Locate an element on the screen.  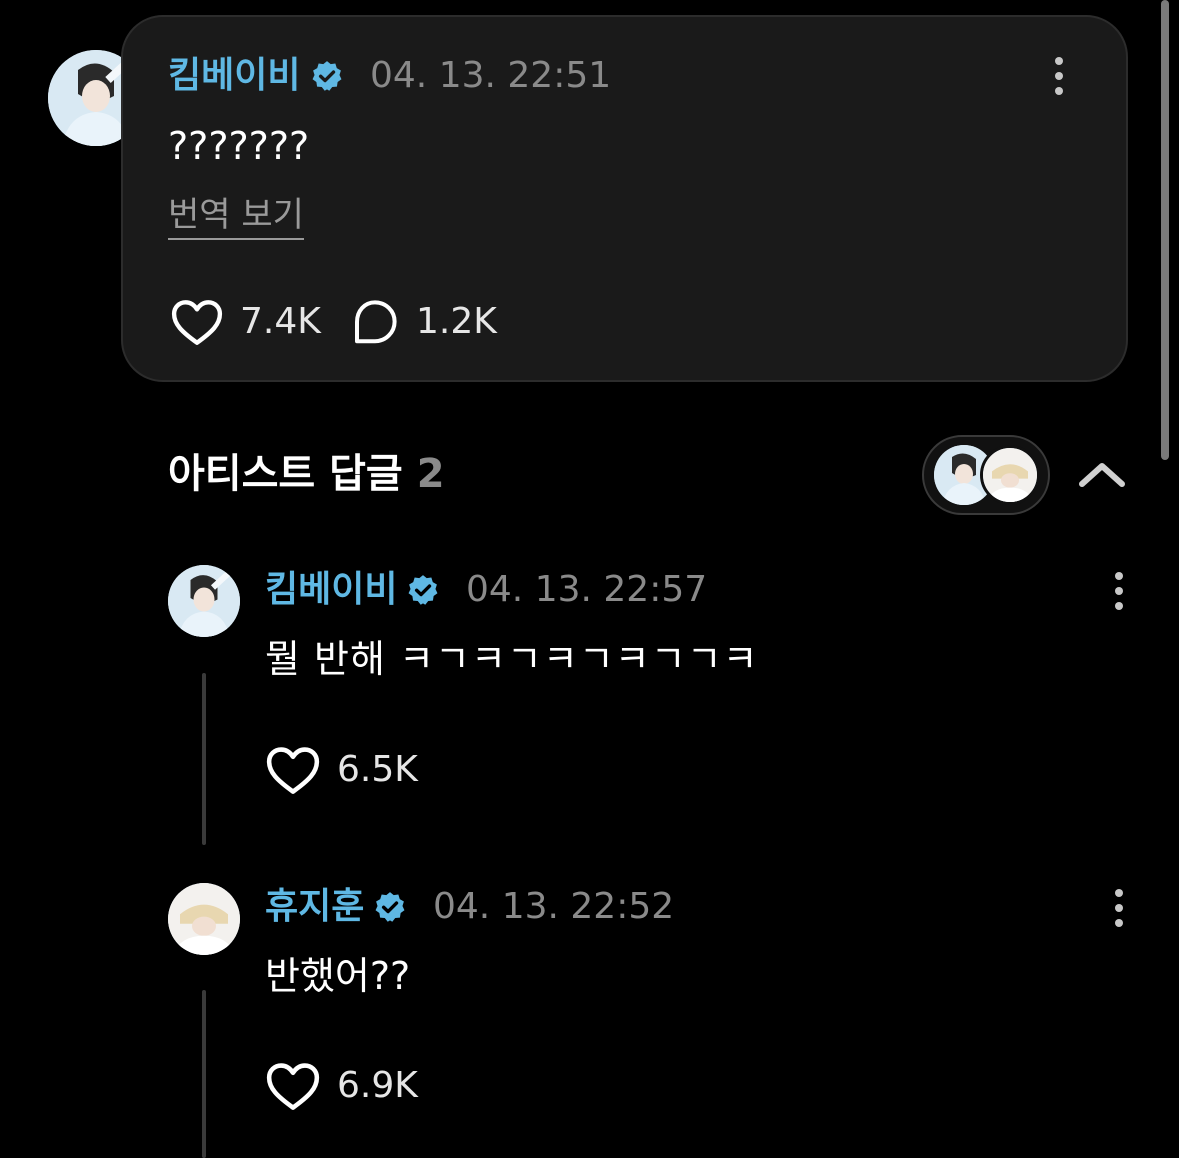
section-title-label: 아티스트 답글 is located at coordinates (285, 474).